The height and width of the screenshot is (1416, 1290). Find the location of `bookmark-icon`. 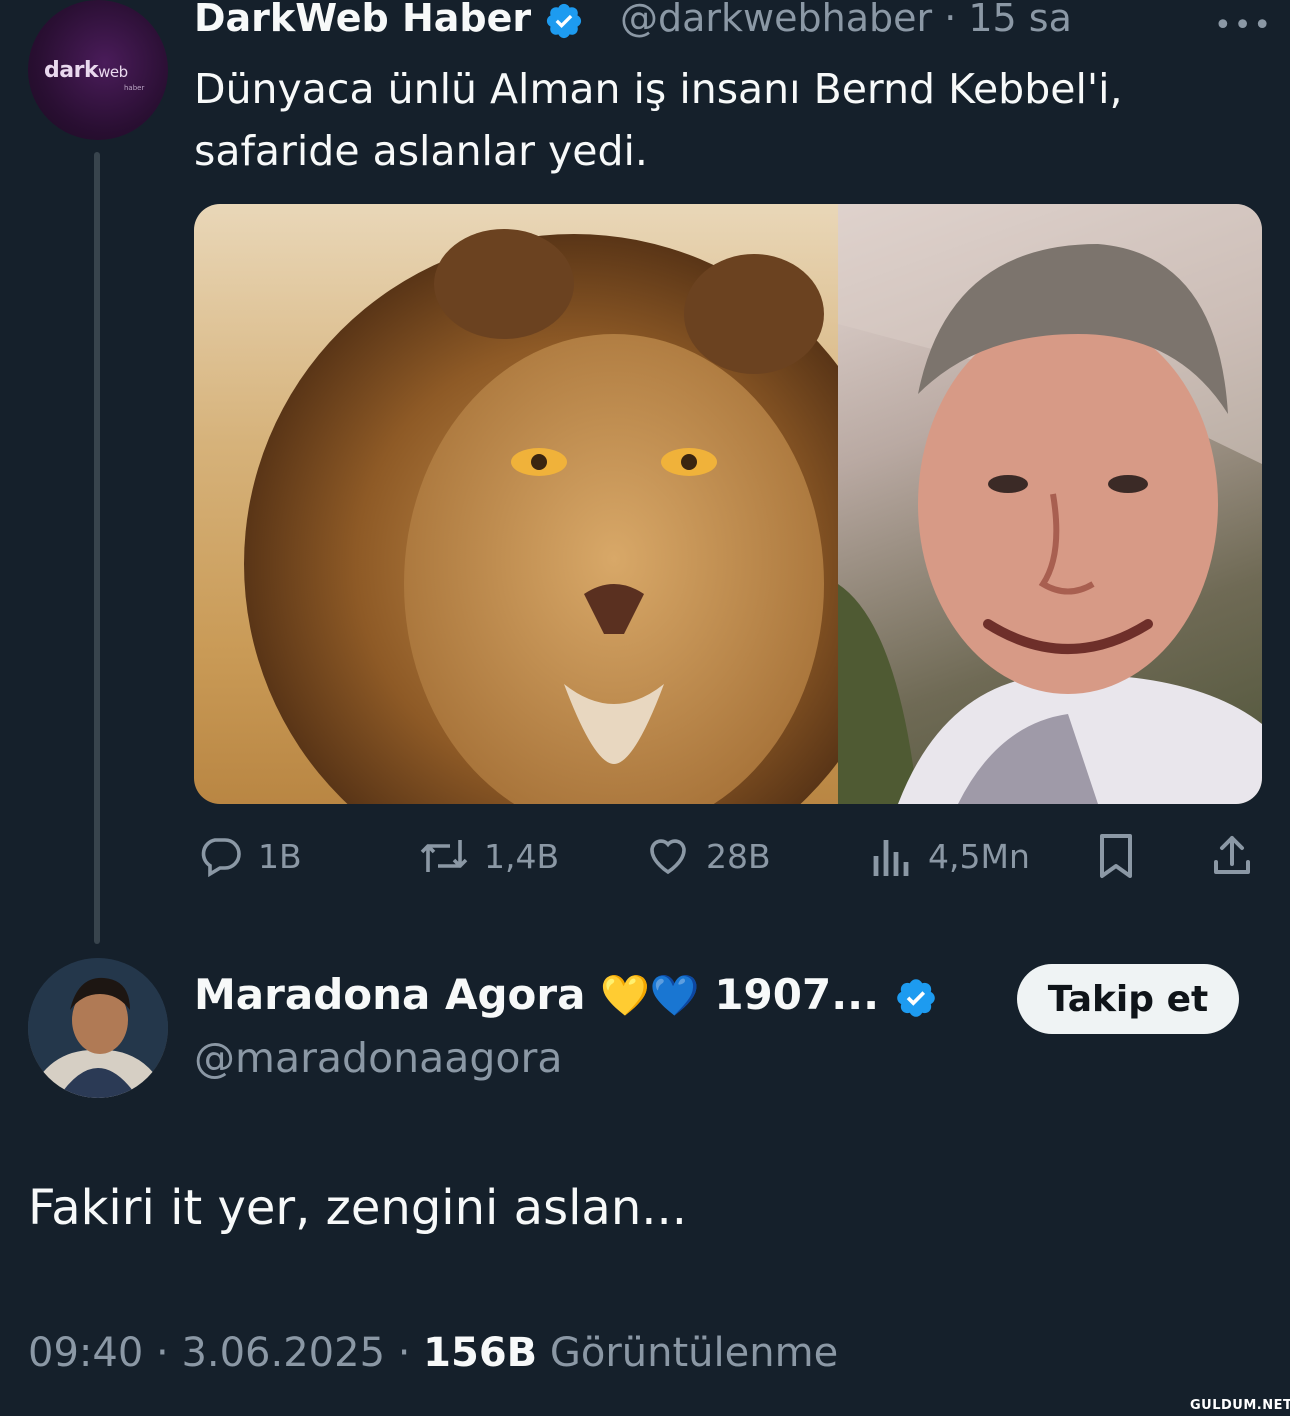

bookmark-icon is located at coordinates (1116, 856).